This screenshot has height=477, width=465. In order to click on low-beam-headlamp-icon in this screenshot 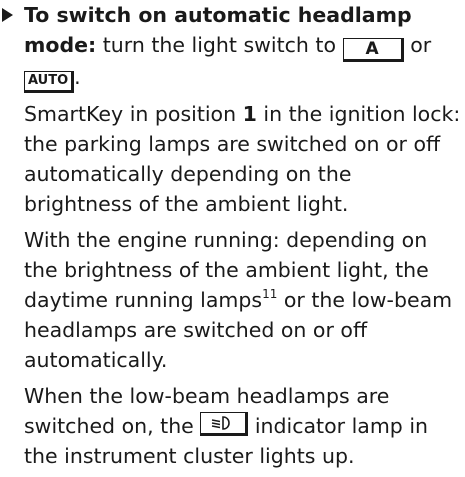, I will do `click(224, 424)`.